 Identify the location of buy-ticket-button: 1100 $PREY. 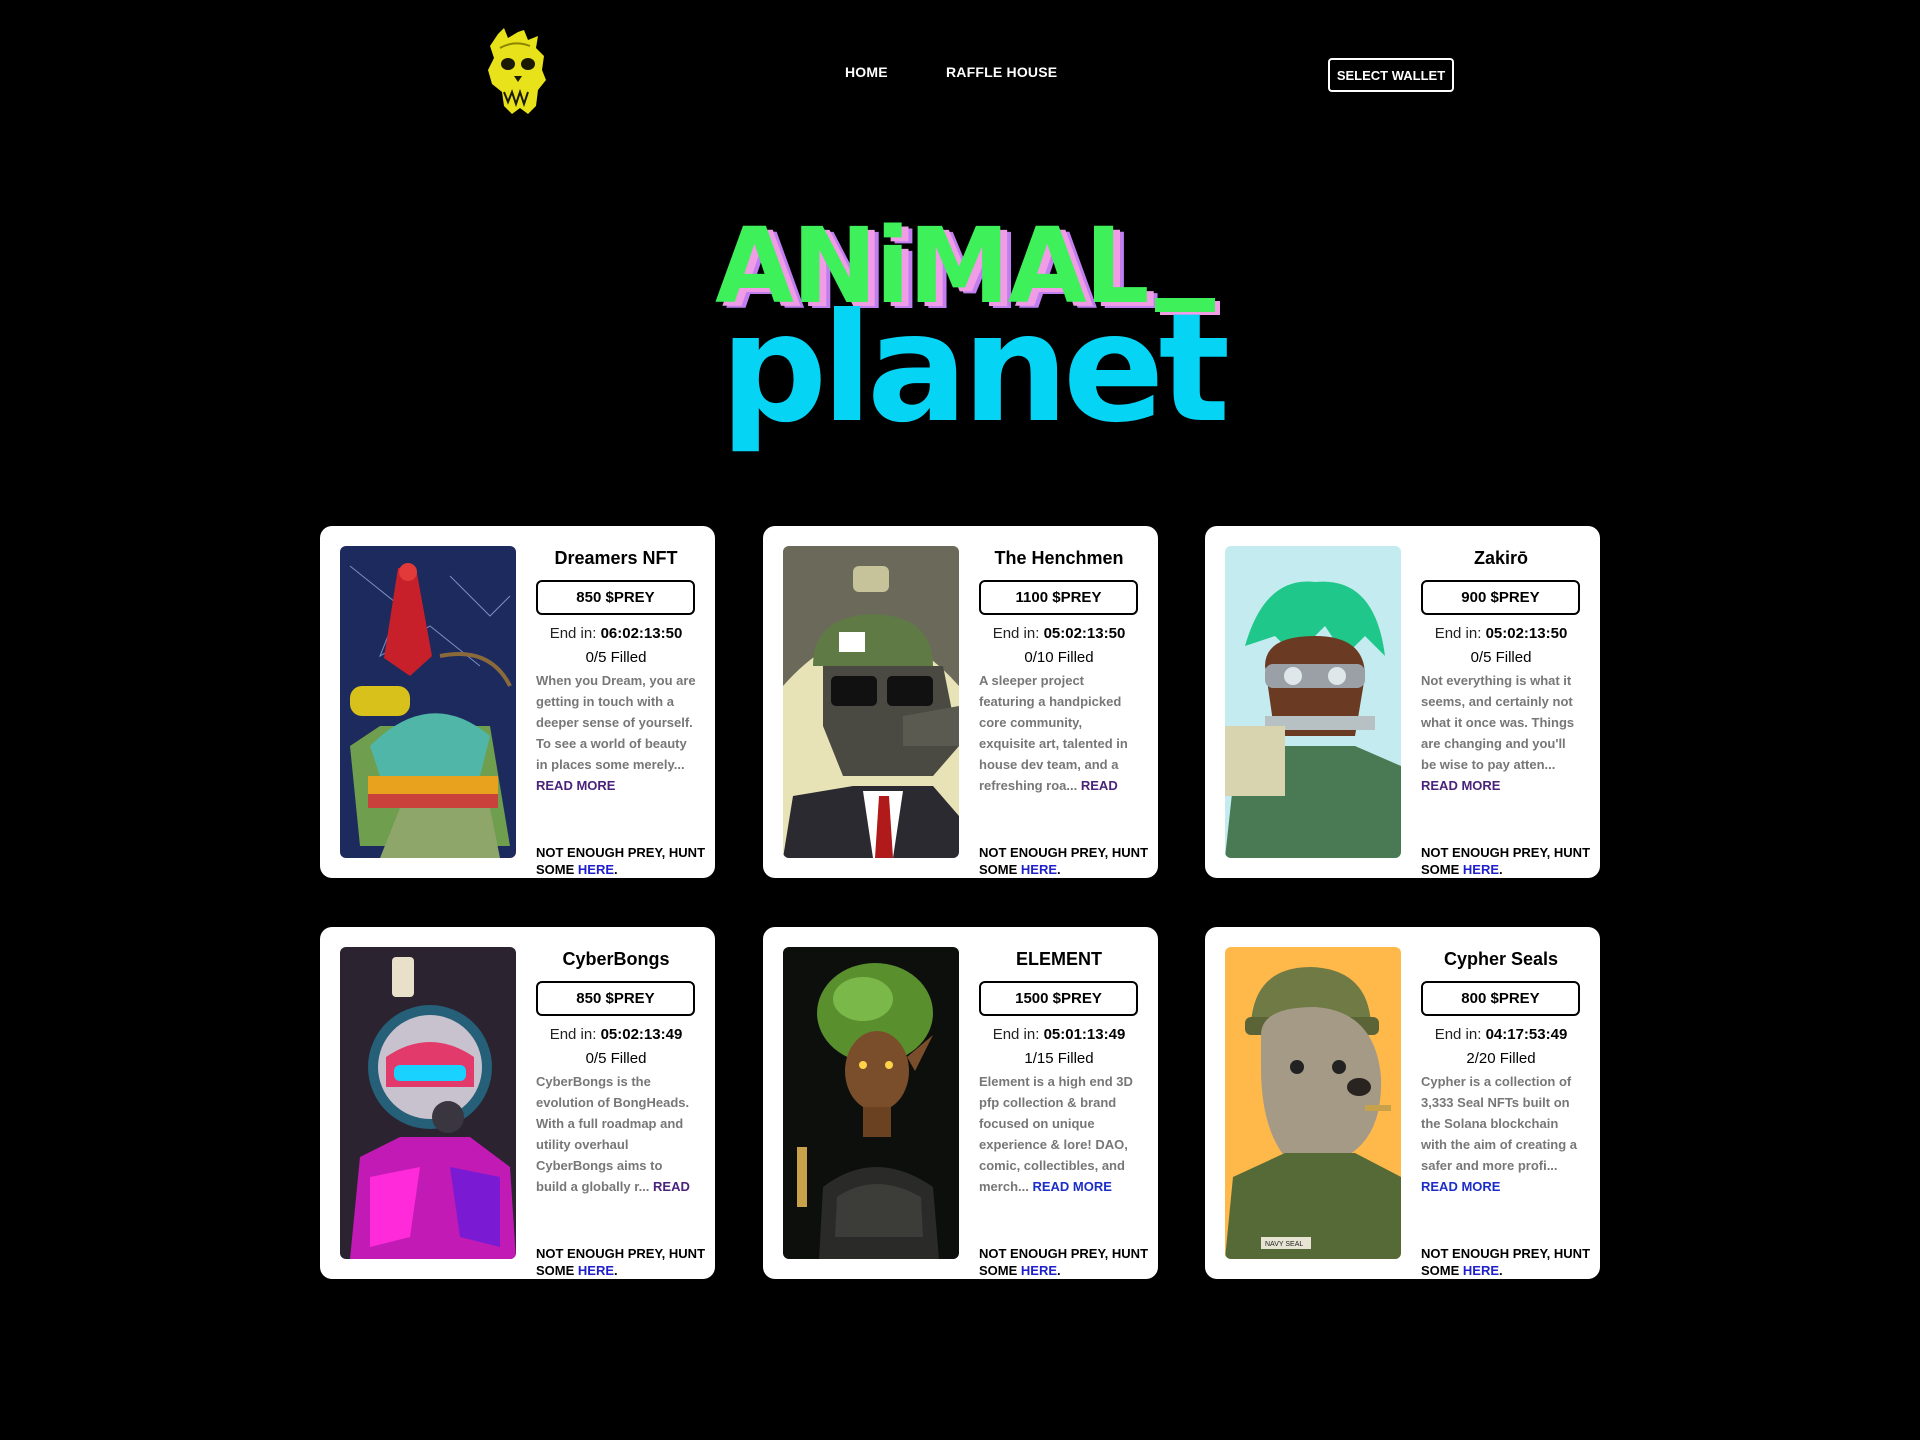
(1058, 597).